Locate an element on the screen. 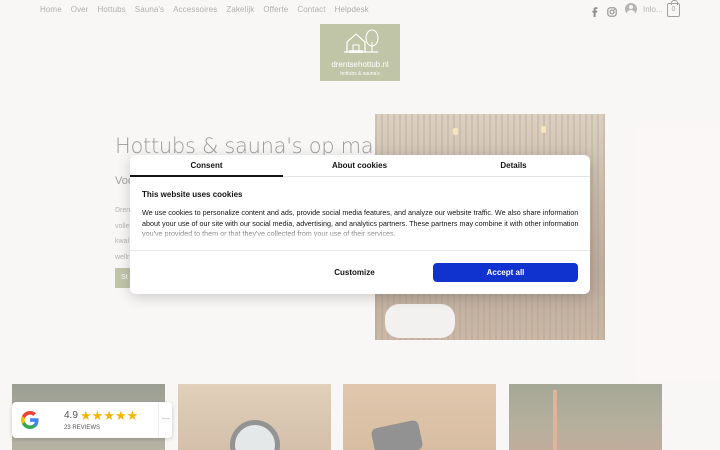 Image resolution: width=720 pixels, height=450 pixels. tab-about-cookies: About cookies is located at coordinates (359, 165).